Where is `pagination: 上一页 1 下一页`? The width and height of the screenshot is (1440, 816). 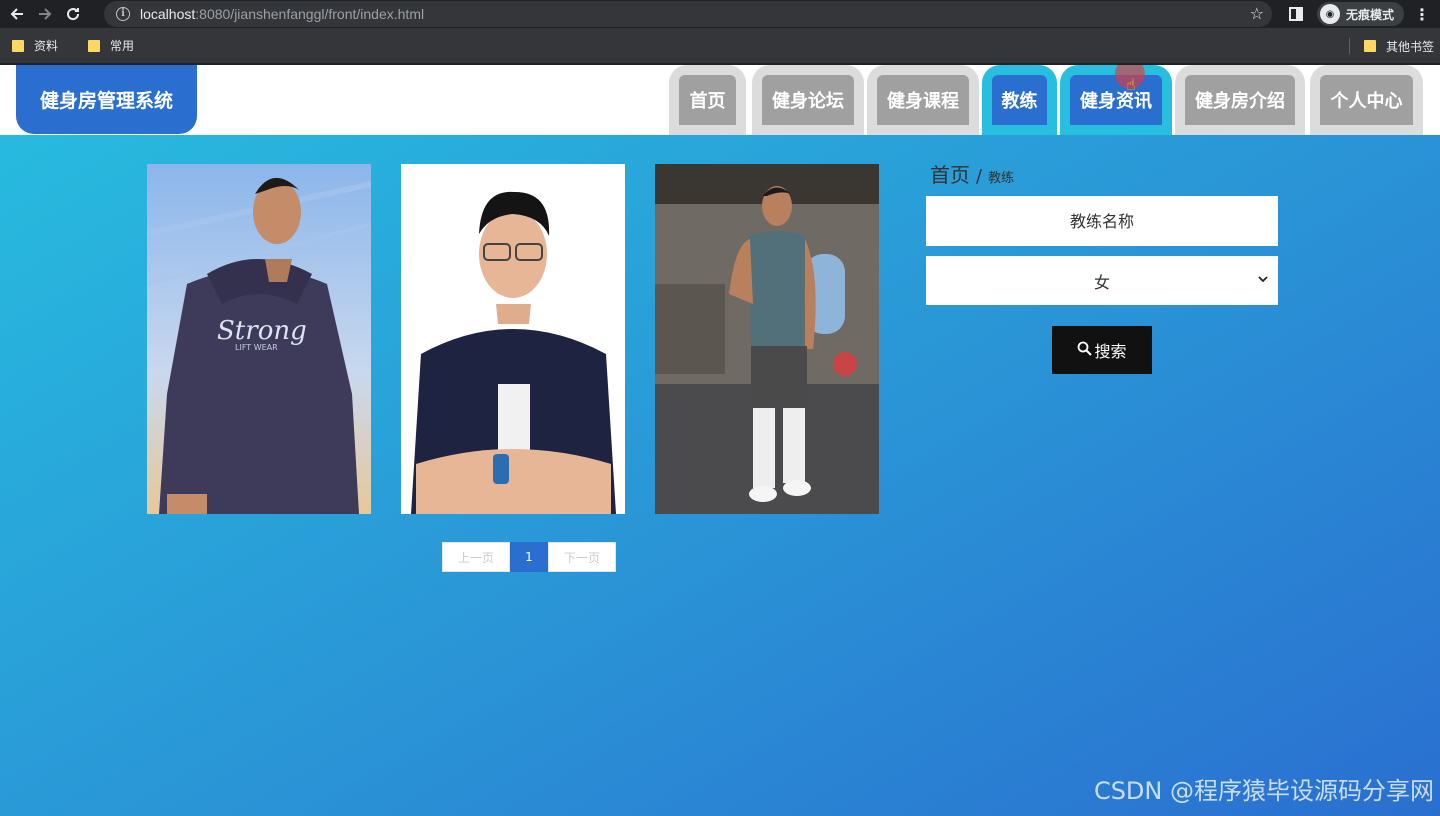
pagination: 上一页 1 下一页 is located at coordinates (529, 557).